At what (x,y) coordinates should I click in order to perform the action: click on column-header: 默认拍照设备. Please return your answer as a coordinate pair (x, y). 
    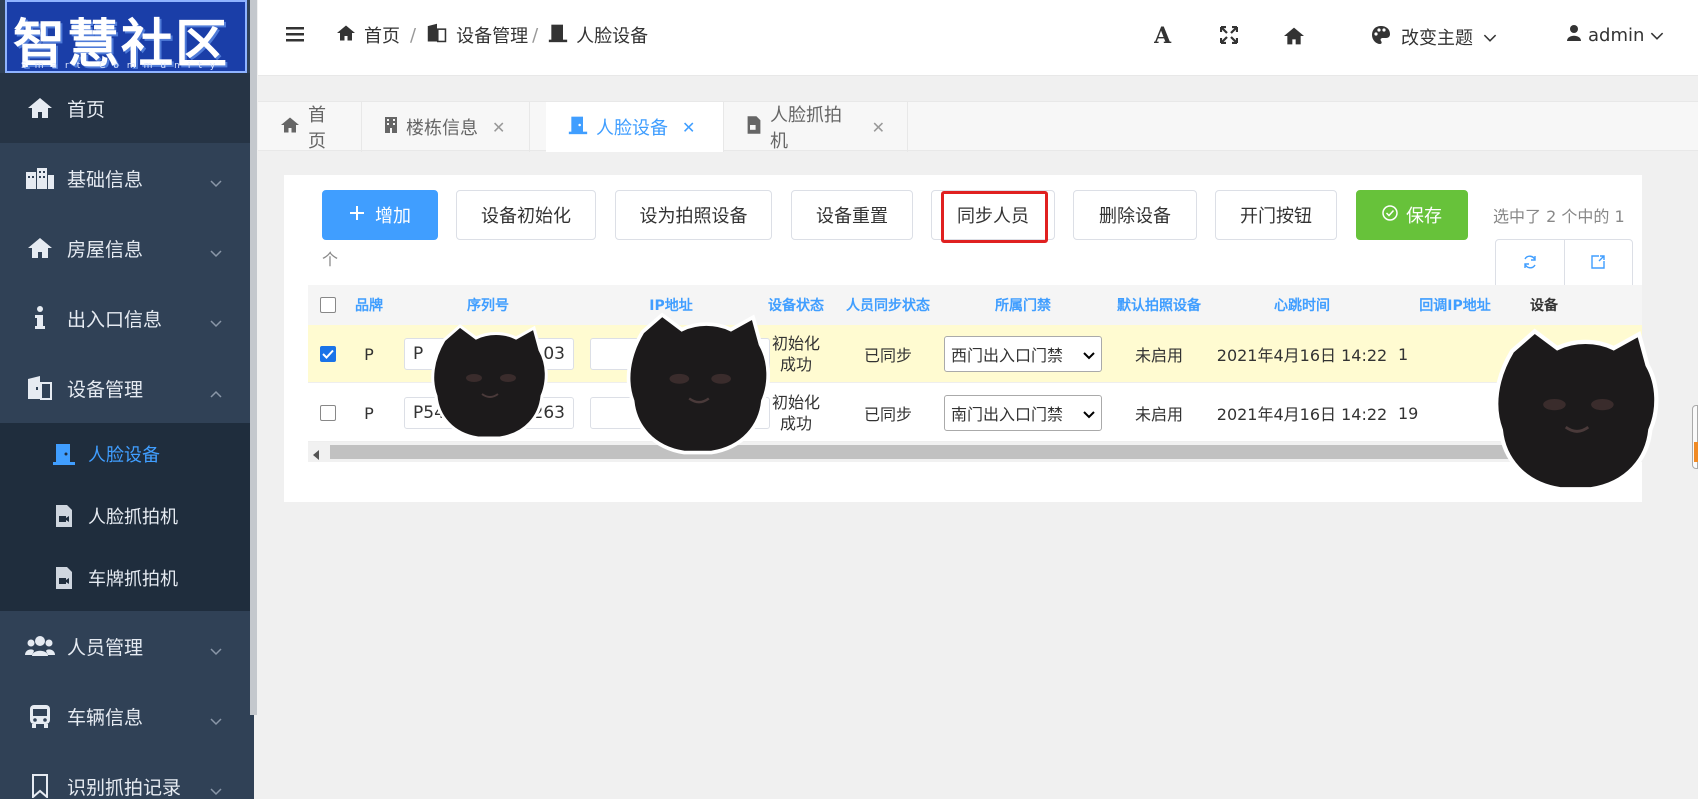
    Looking at the image, I should click on (1159, 305).